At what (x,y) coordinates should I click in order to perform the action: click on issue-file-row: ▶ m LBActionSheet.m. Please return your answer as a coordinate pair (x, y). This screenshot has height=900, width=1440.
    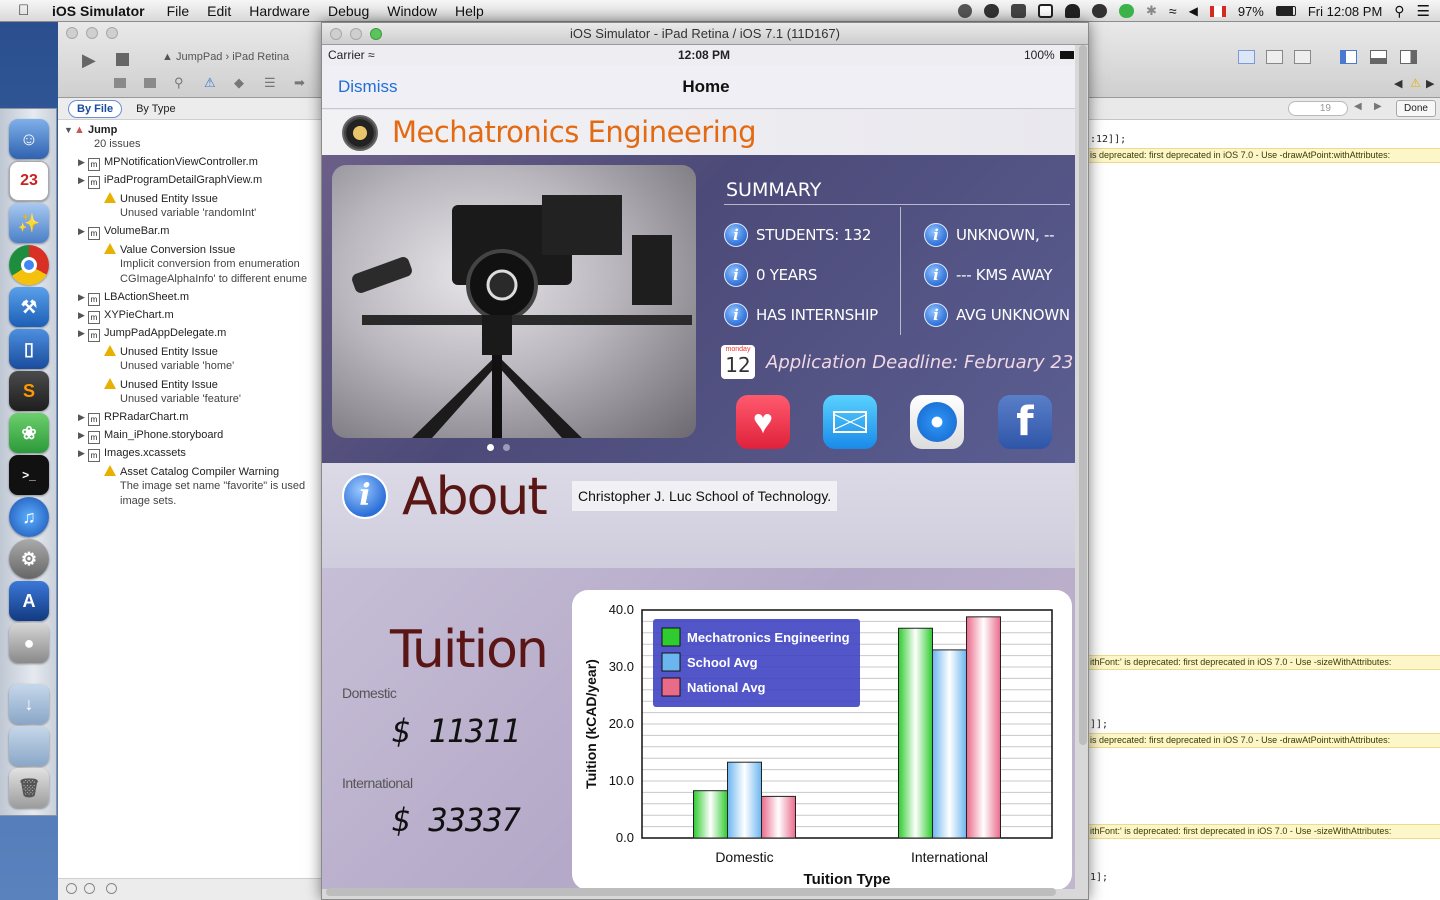
    Looking at the image, I should click on (190, 298).